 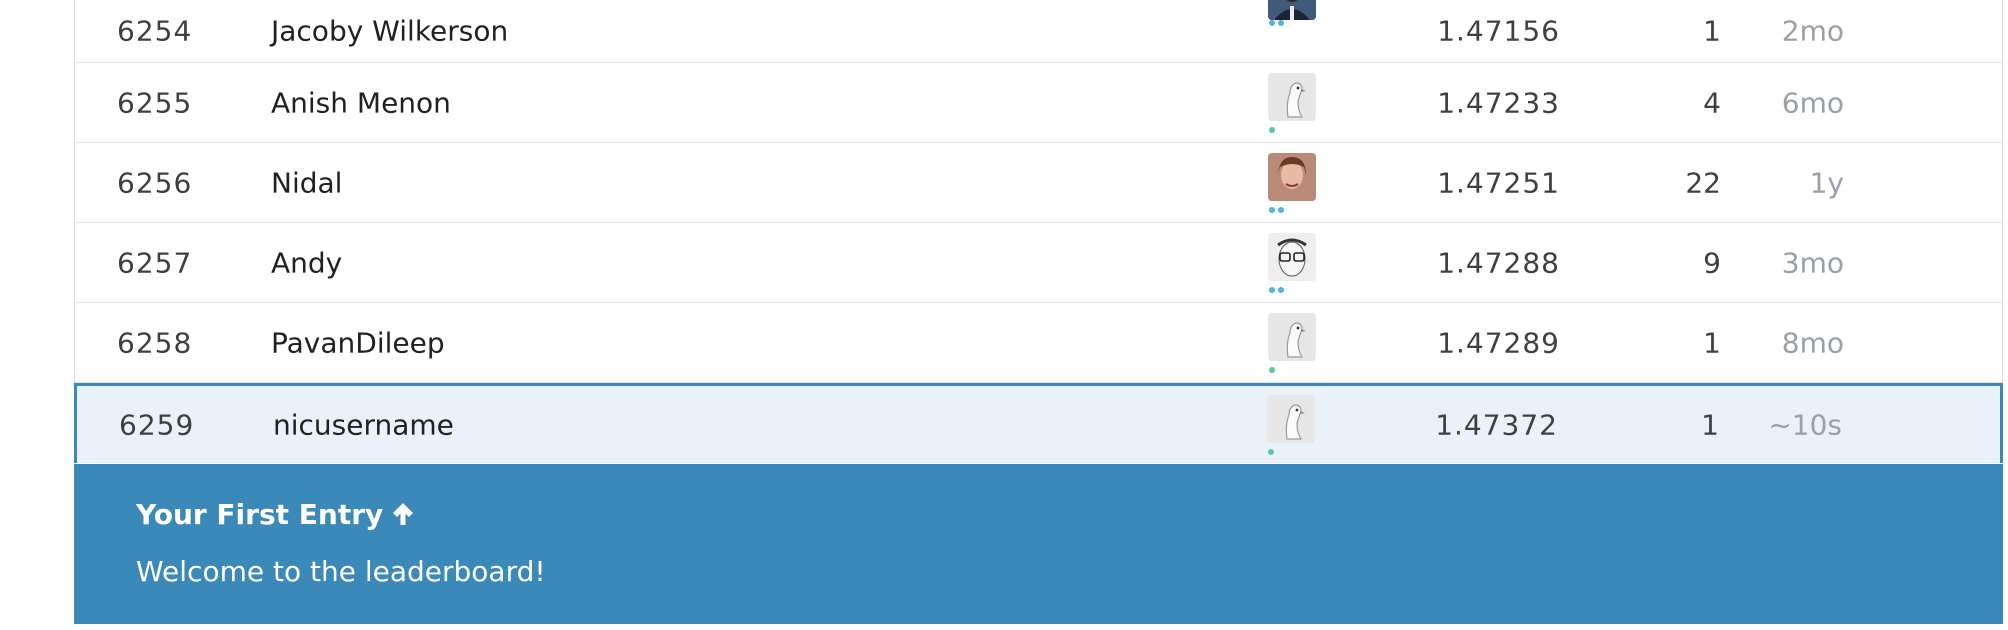 I want to click on team-name: Jacoby Wilkerson, so click(x=389, y=31).